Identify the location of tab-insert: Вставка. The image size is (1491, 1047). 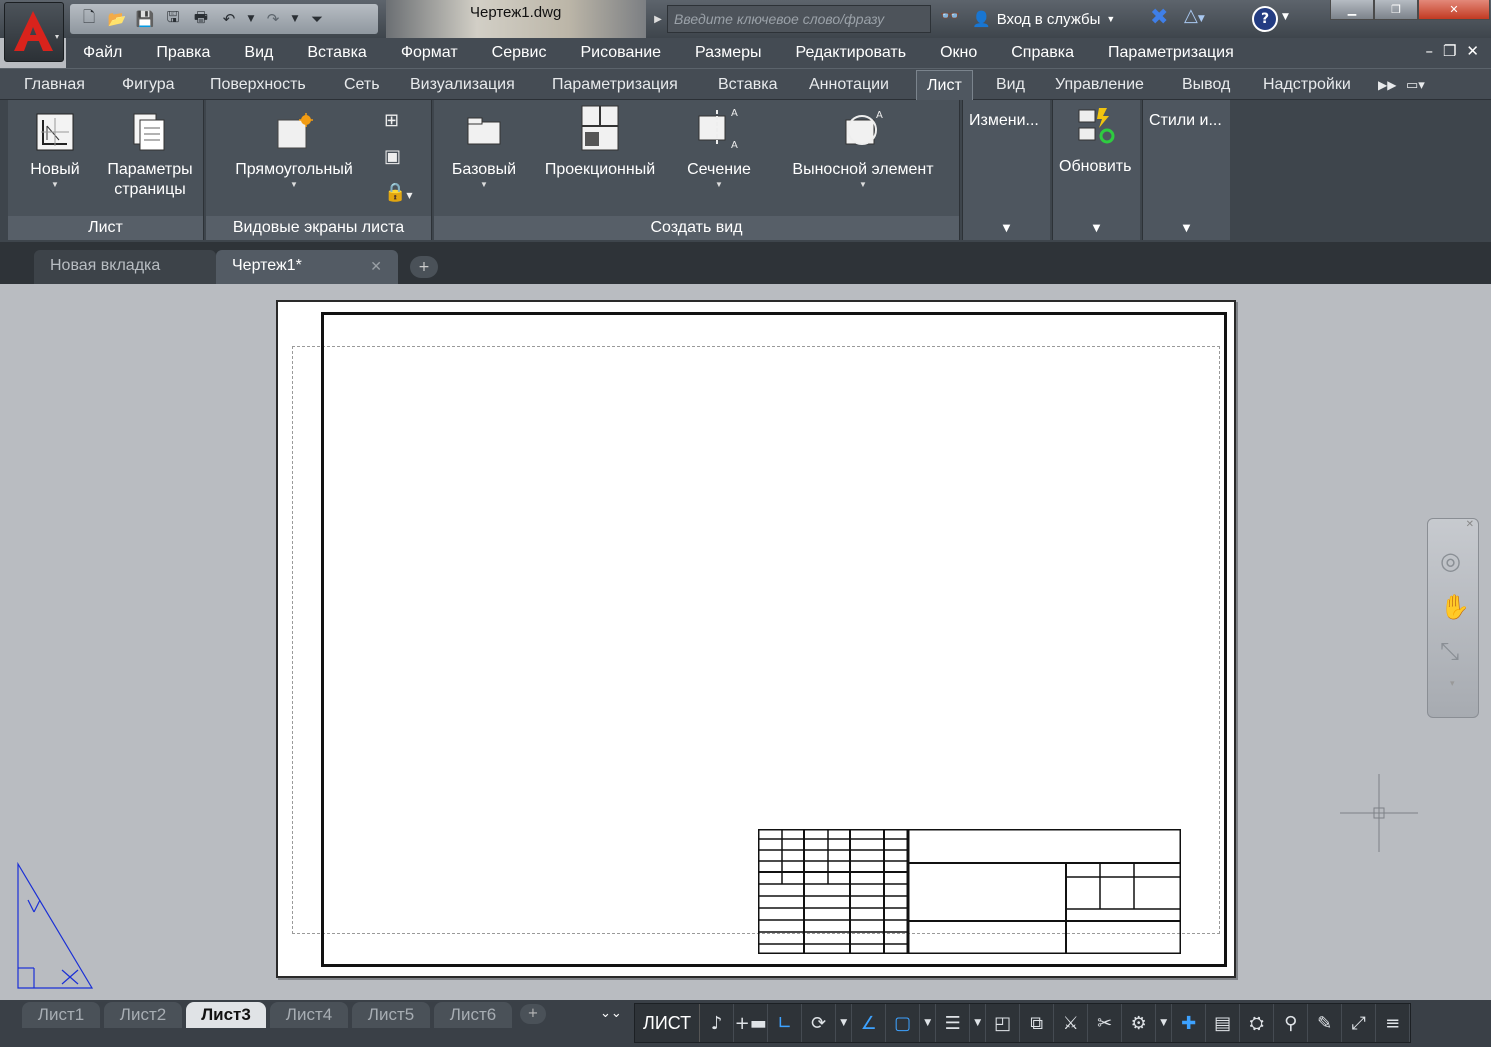
(747, 85).